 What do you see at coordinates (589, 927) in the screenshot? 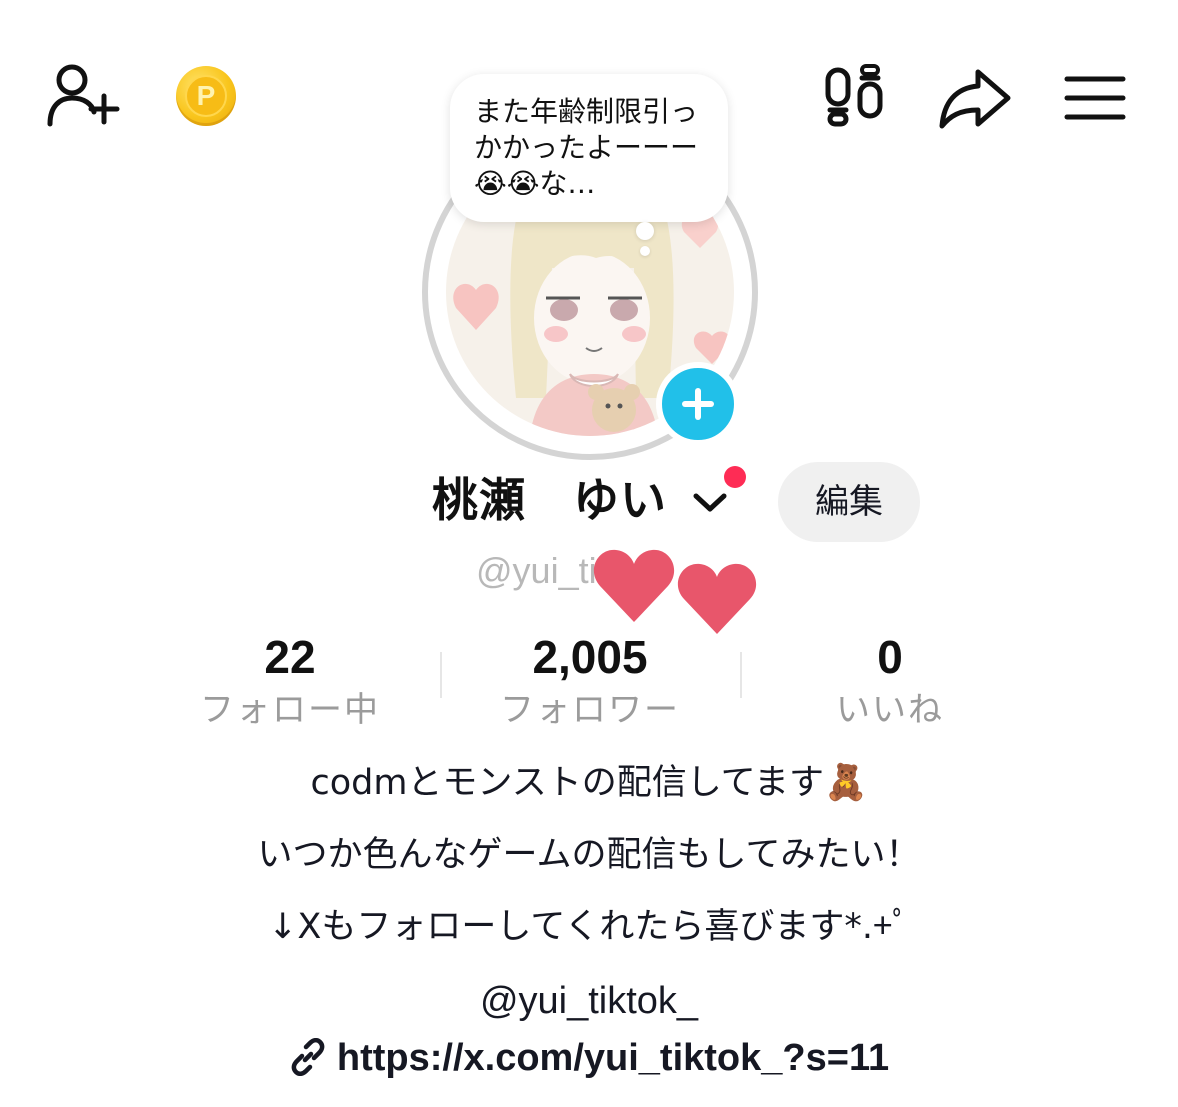
I see `bio-line: ↓Xもフォローしてくれたら喜びます*.+ﾟ` at bounding box center [589, 927].